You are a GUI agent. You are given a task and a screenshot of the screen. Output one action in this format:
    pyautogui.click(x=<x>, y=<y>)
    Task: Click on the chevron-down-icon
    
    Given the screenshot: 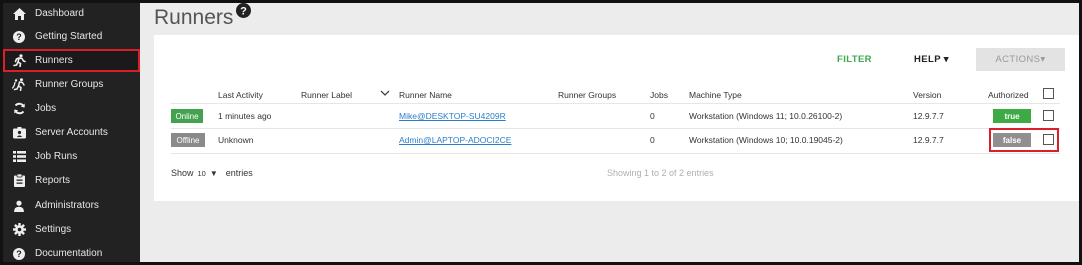 What is the action you would take?
    pyautogui.click(x=385, y=94)
    